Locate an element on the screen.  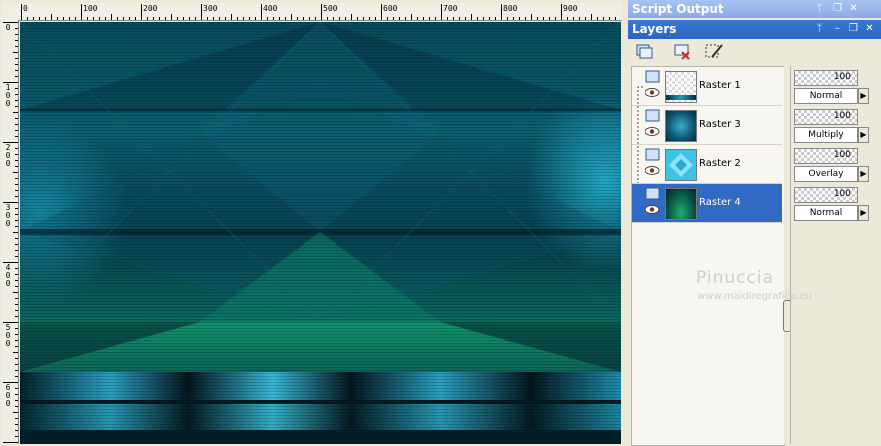
raster-layer-icon is located at coordinates (652, 76).